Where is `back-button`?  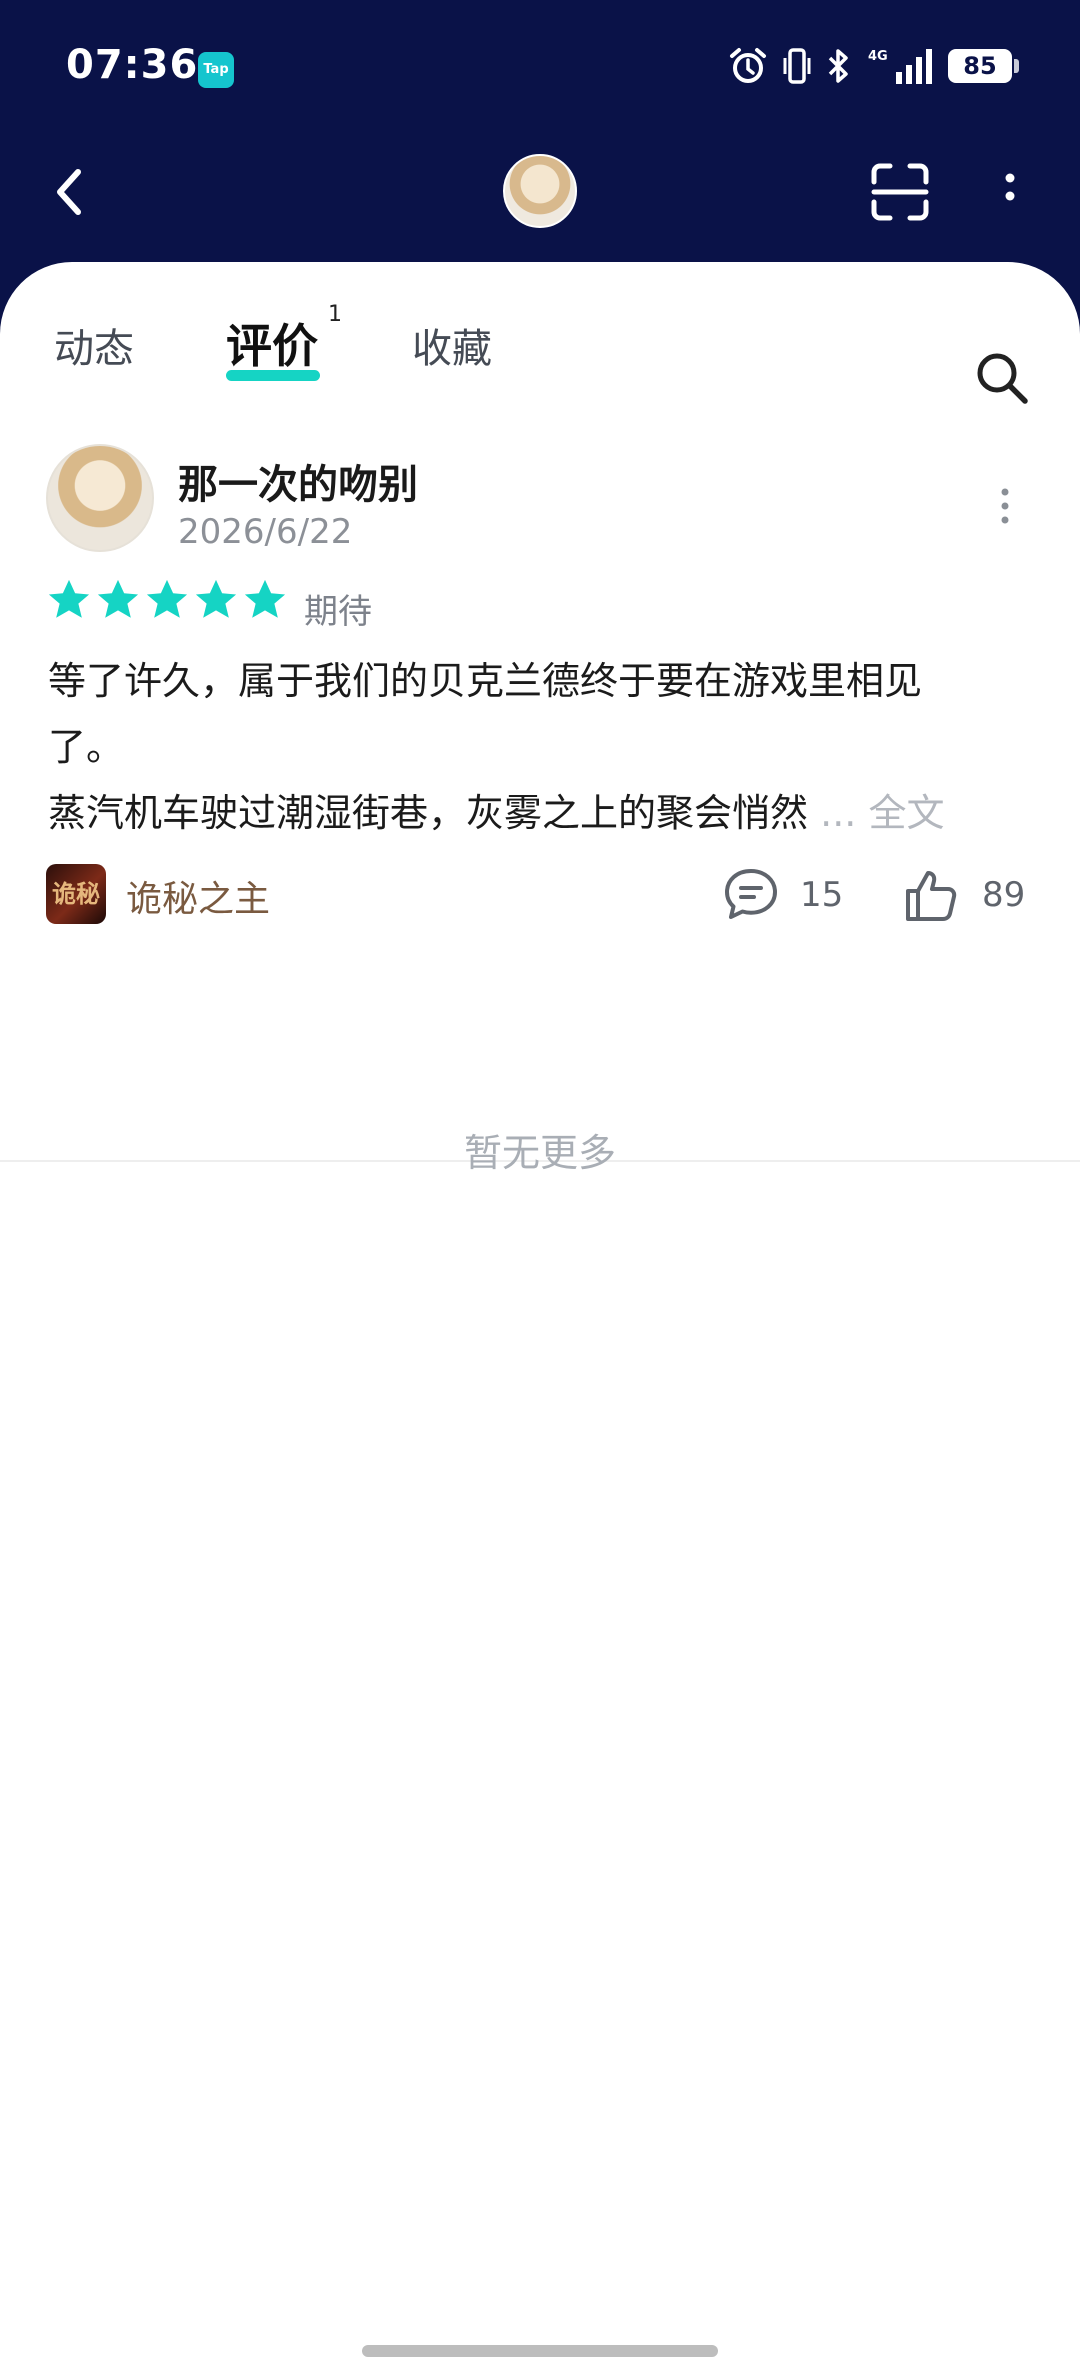
back-button is located at coordinates (74, 192).